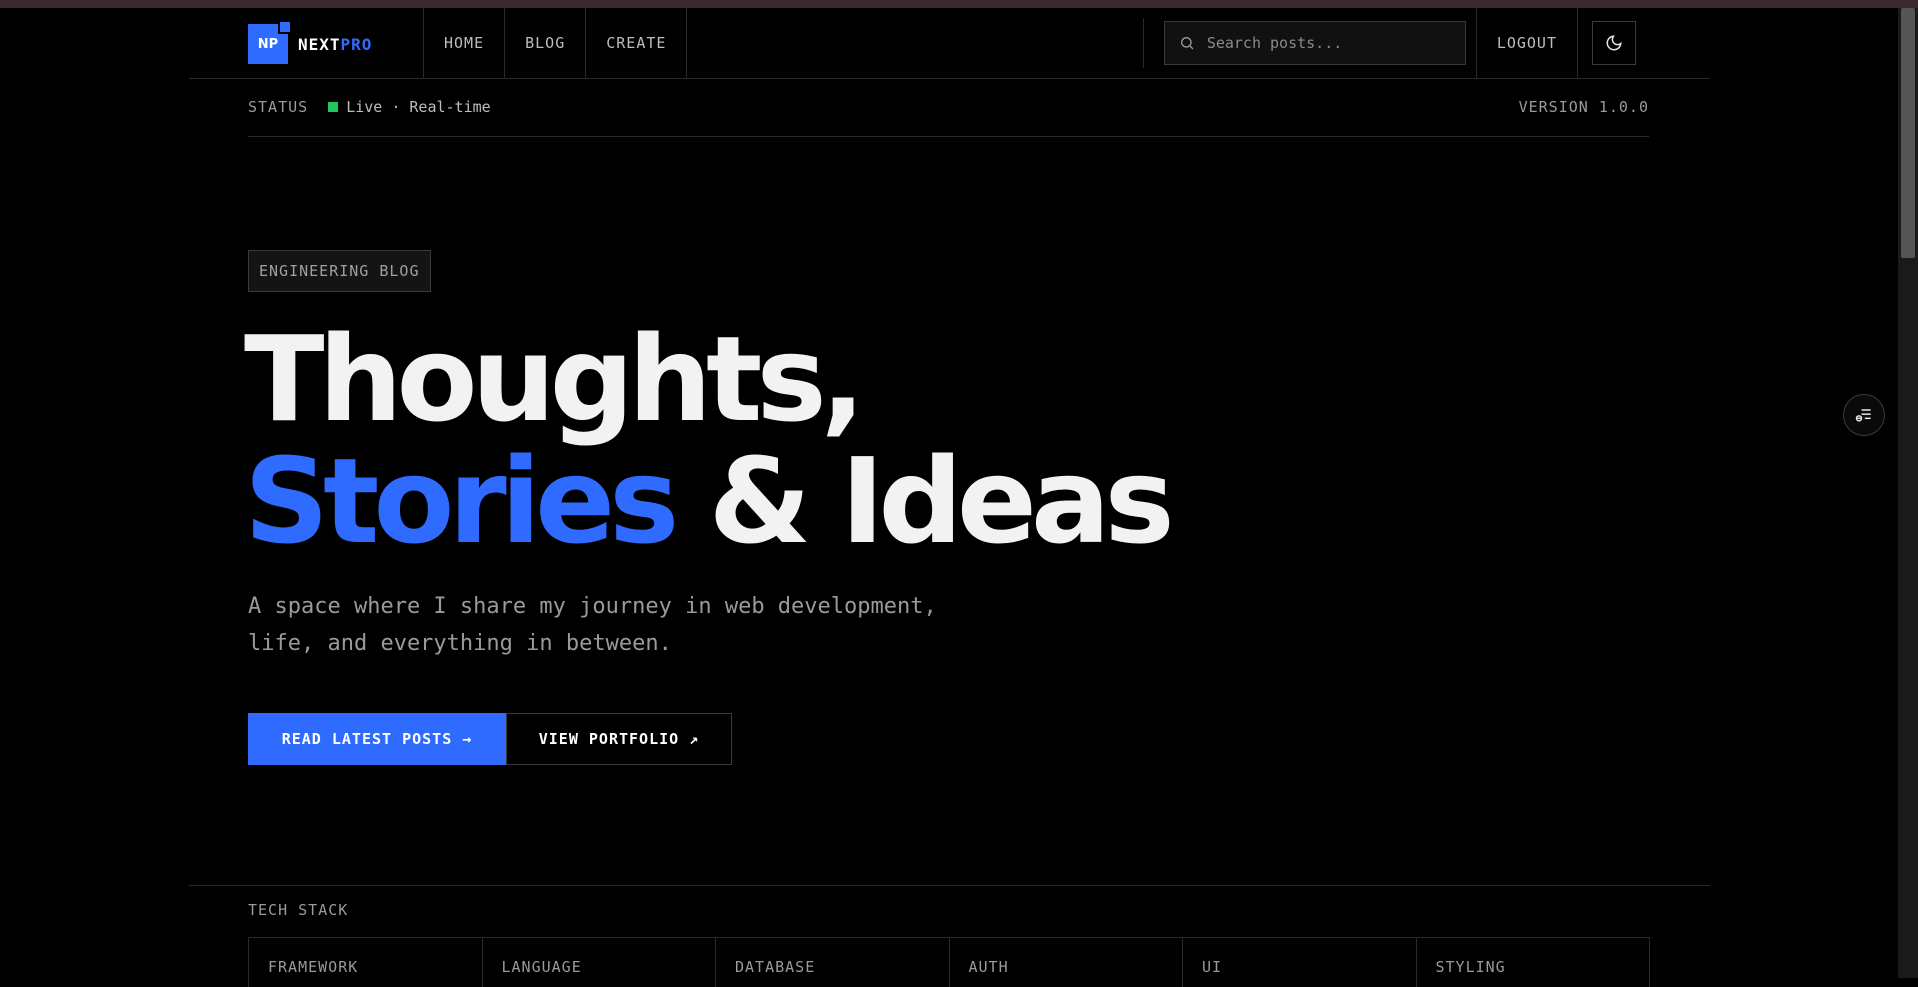  Describe the element at coordinates (1583, 107) in the screenshot. I see `version-label: VERSION 1.0.0` at that location.